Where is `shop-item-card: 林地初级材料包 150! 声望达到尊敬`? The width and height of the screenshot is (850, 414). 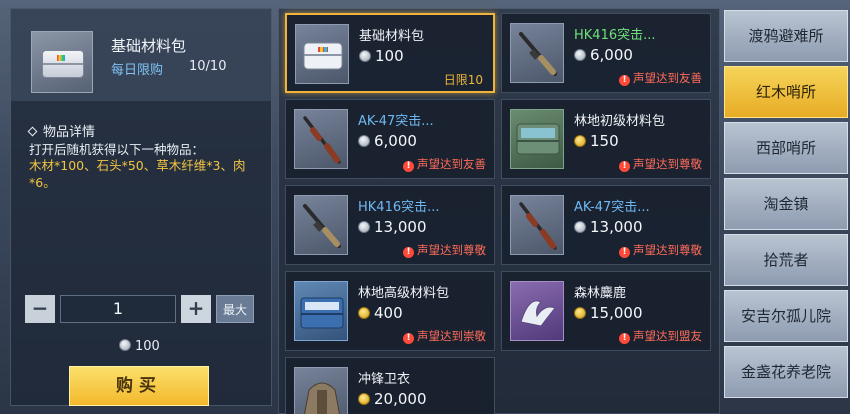
shop-item-card: 林地初级材料包 150! 声望达到尊敬 is located at coordinates (606, 139).